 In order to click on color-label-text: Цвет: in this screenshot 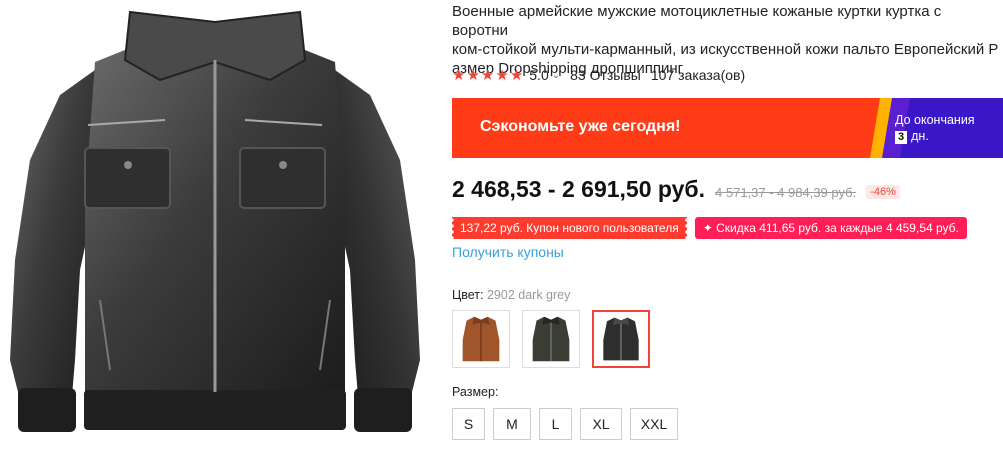, I will do `click(468, 295)`.